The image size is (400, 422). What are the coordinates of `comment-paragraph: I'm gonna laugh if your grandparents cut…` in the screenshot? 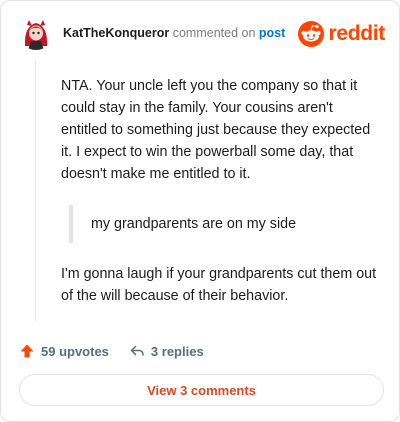 It's located at (219, 285).